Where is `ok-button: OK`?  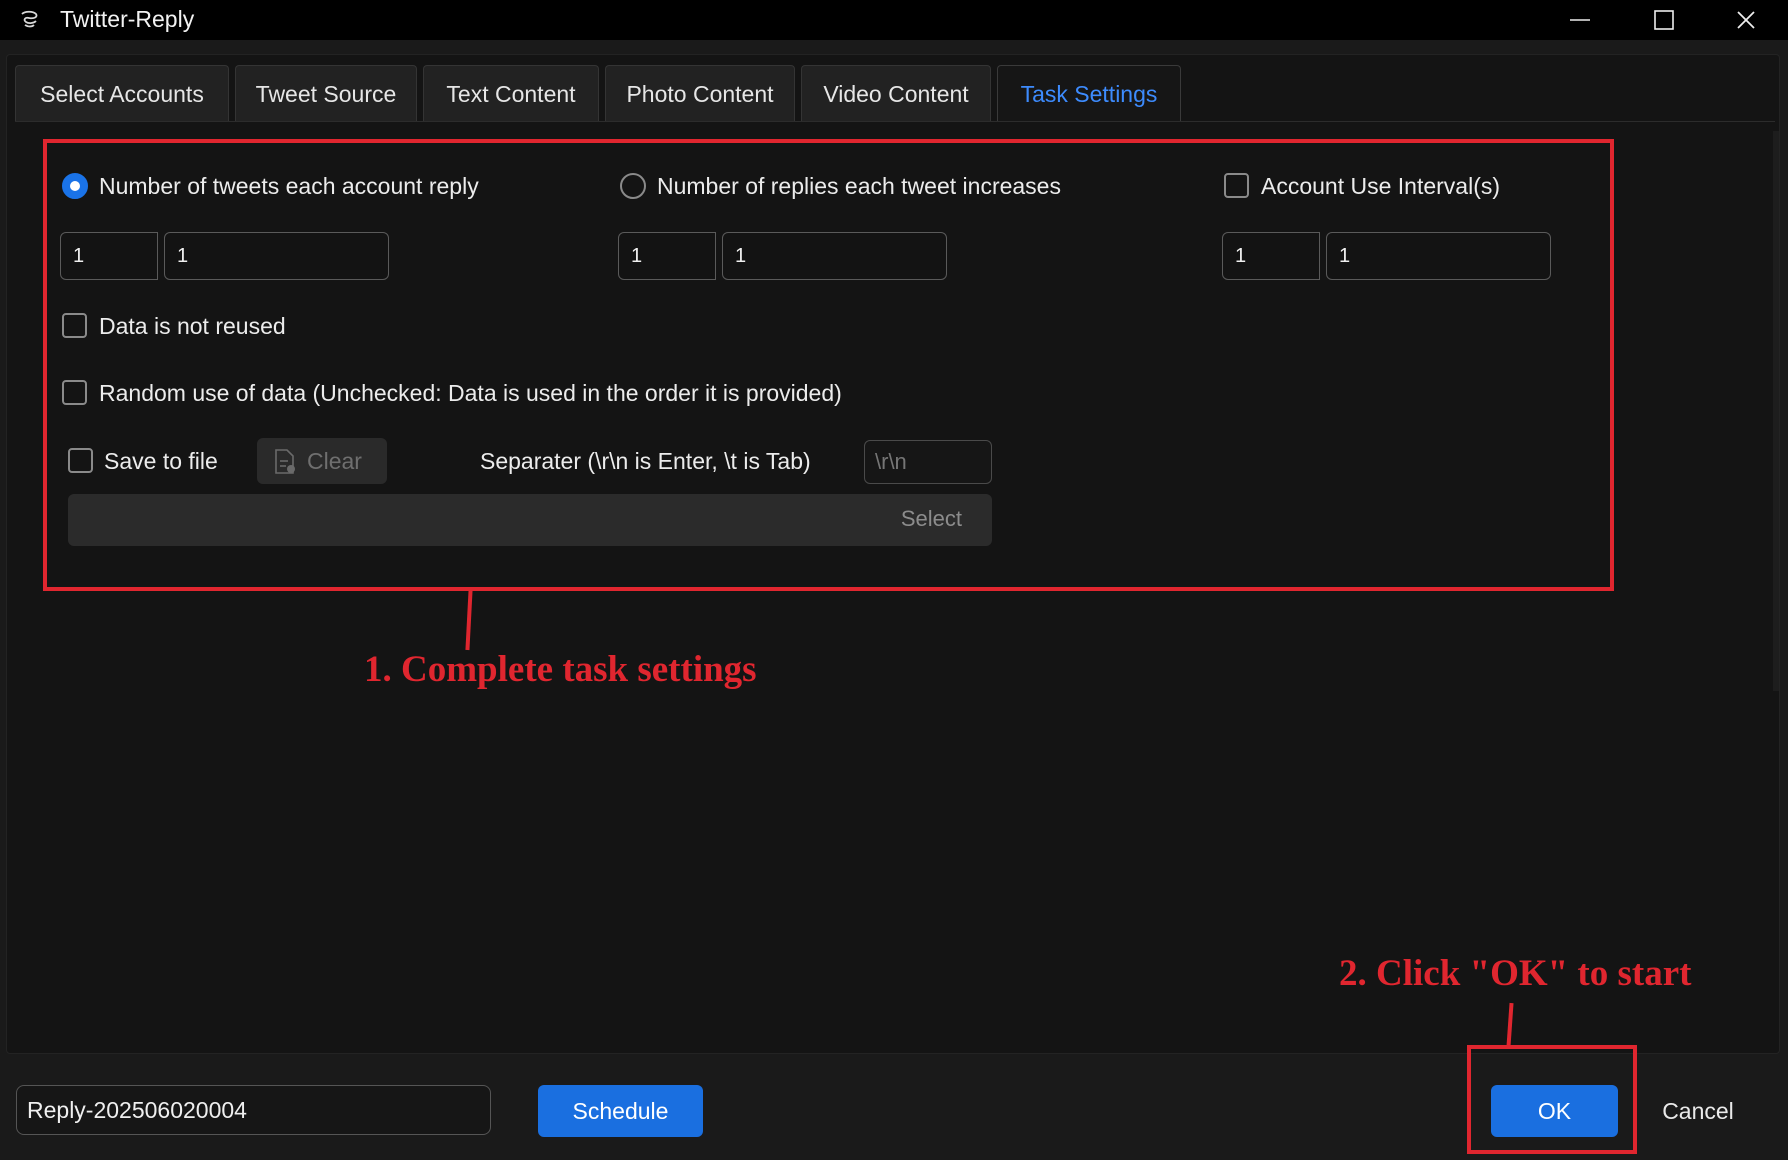
ok-button: OK is located at coordinates (1554, 1111).